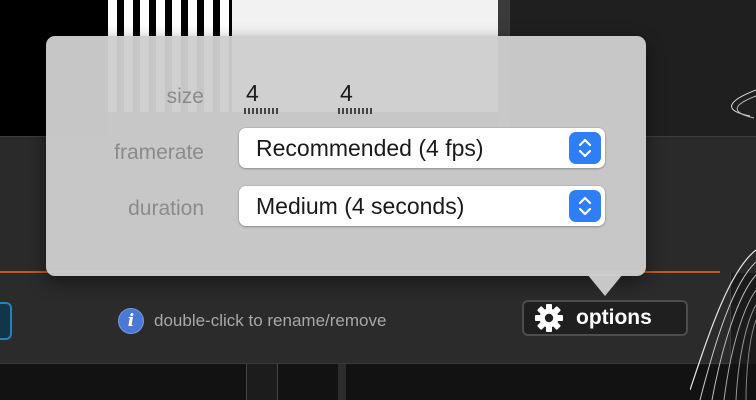  Describe the element at coordinates (159, 152) in the screenshot. I see `framerate-label: framerate` at that location.